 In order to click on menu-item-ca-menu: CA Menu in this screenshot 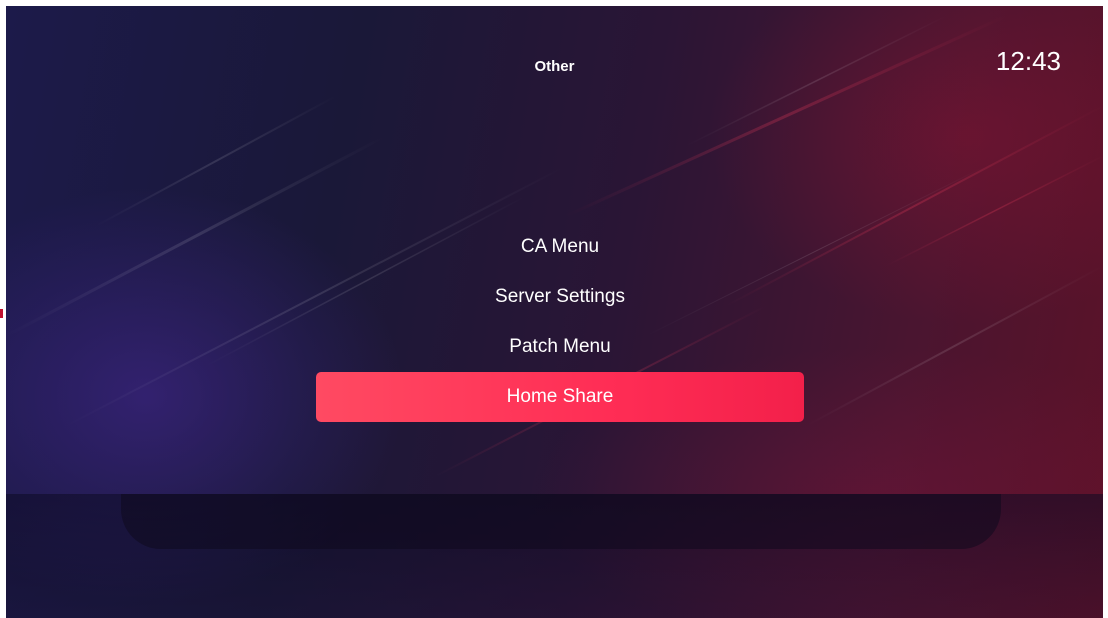, I will do `click(560, 247)`.